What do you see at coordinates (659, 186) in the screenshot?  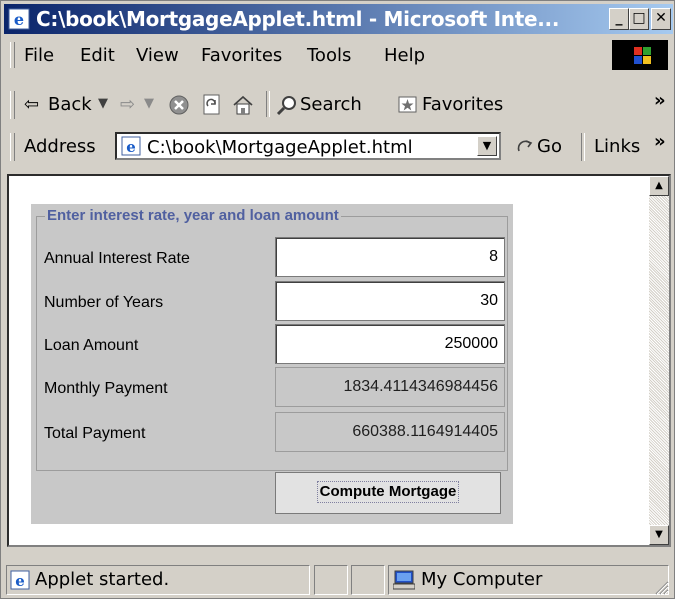 I see `scroll-up-icon: ▲` at bounding box center [659, 186].